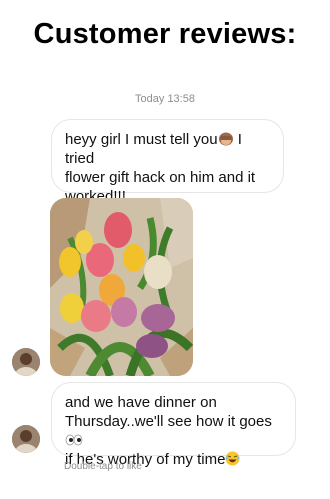 The height and width of the screenshot is (499, 330). I want to click on double-tap-hint: Double-tap to like, so click(103, 466).